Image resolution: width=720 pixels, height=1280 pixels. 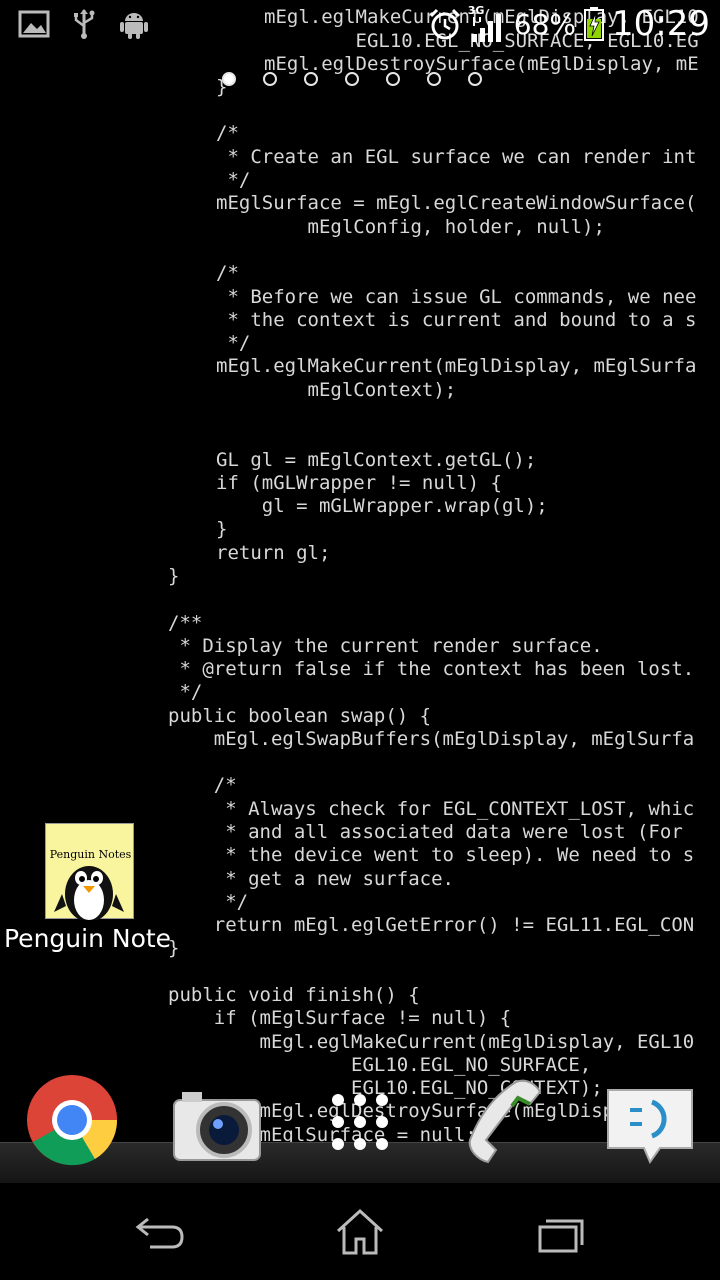 What do you see at coordinates (294, 995) in the screenshot?
I see `code-line: public void finish() {` at bounding box center [294, 995].